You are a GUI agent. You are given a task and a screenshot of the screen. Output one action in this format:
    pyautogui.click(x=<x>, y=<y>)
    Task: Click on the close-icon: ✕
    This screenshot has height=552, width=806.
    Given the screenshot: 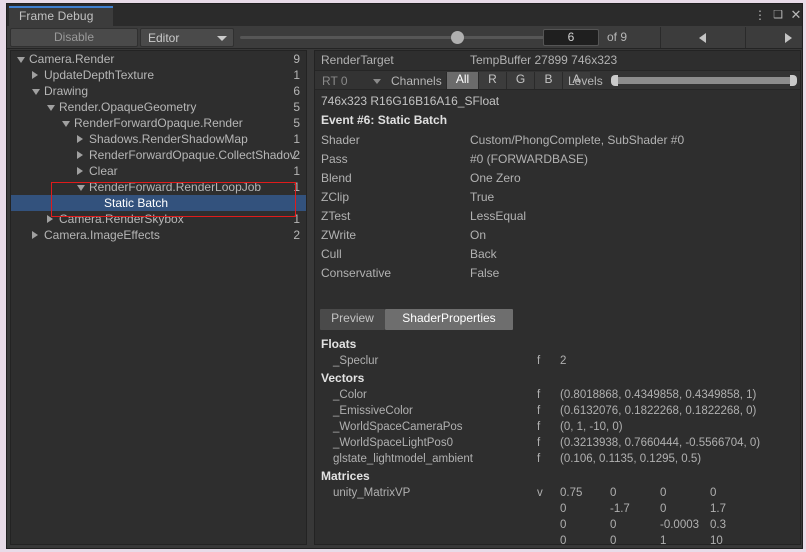 What is the action you would take?
    pyautogui.click(x=795, y=15)
    